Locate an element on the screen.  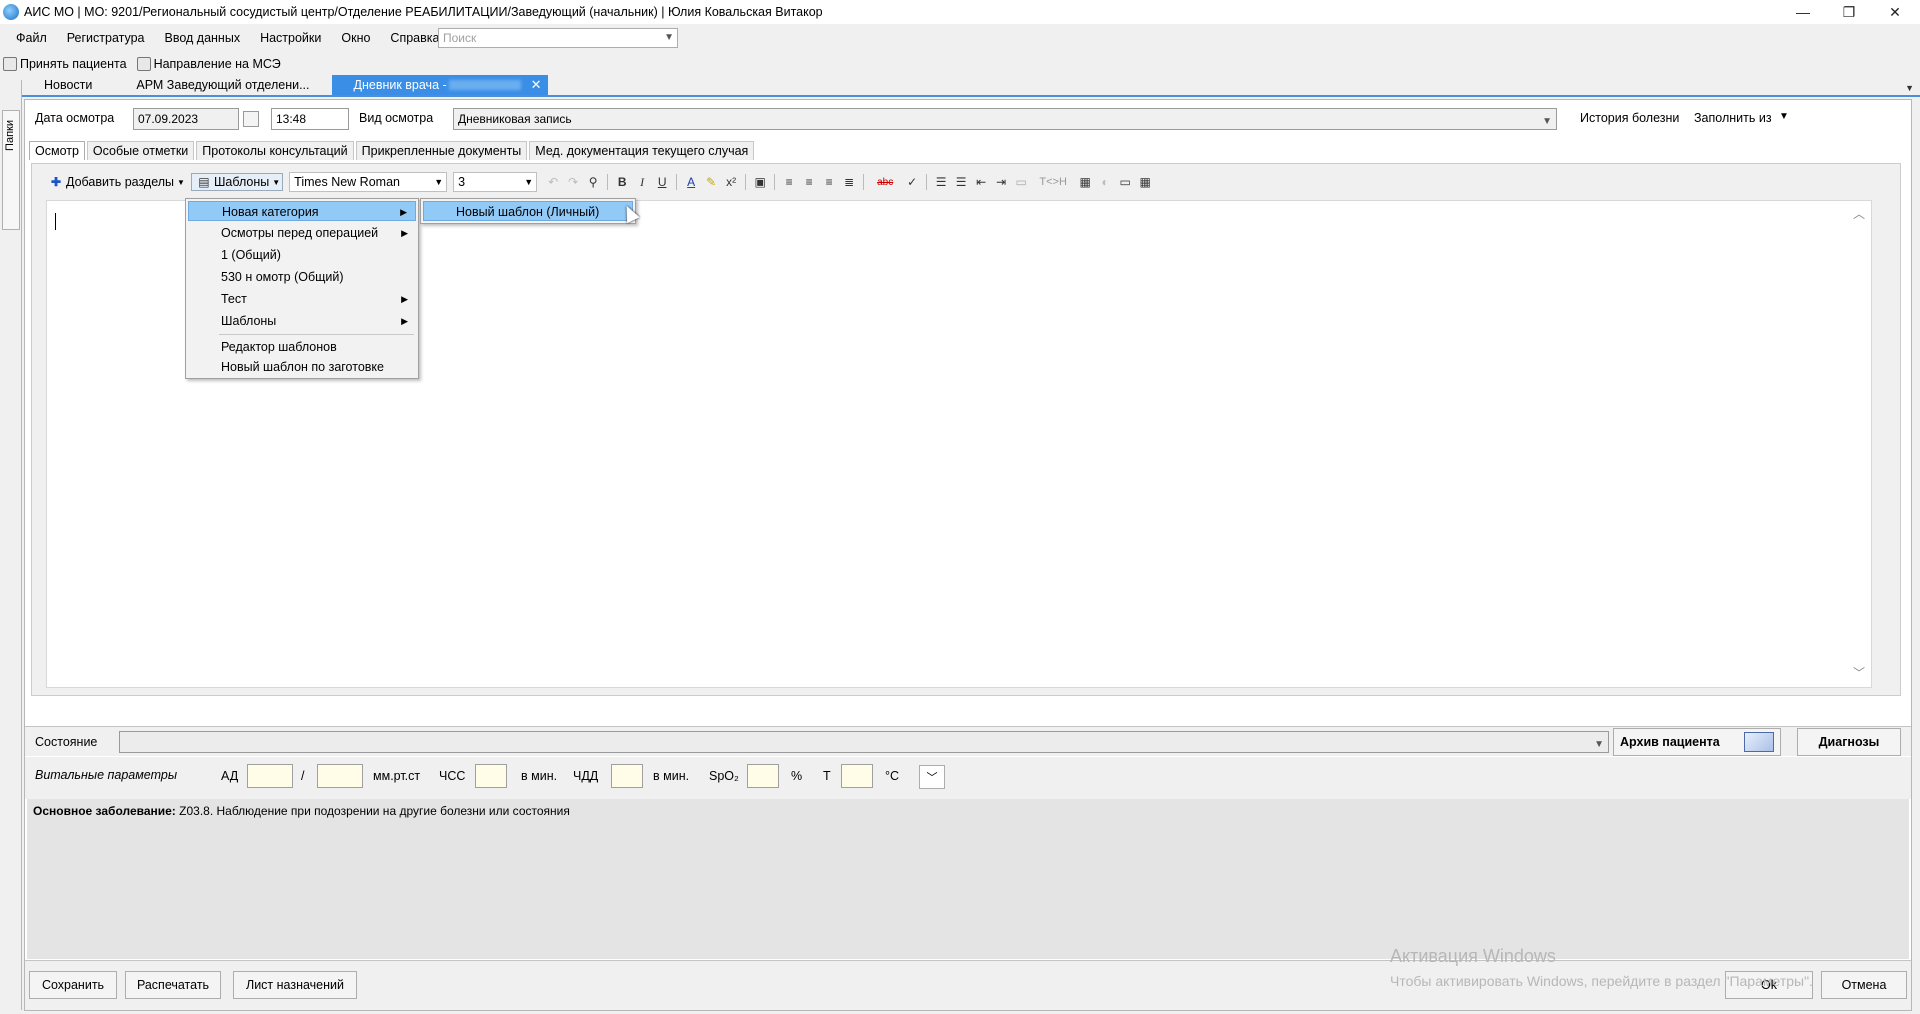
tag-toggle-icon: T<>H is located at coordinates (1053, 182).